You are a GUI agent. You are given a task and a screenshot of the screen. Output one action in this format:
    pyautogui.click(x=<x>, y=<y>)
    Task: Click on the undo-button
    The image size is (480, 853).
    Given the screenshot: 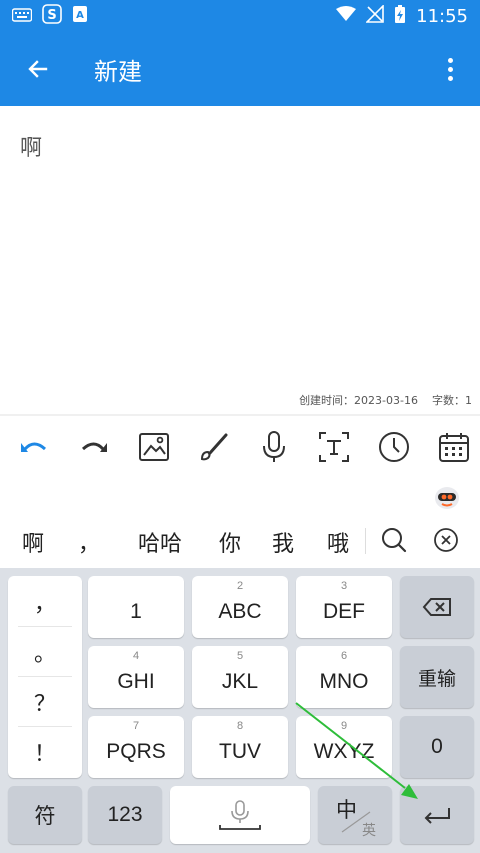 What is the action you would take?
    pyautogui.click(x=34, y=447)
    